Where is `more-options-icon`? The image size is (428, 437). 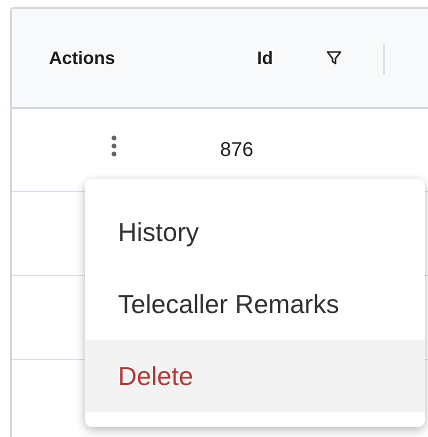 more-options-icon is located at coordinates (114, 146).